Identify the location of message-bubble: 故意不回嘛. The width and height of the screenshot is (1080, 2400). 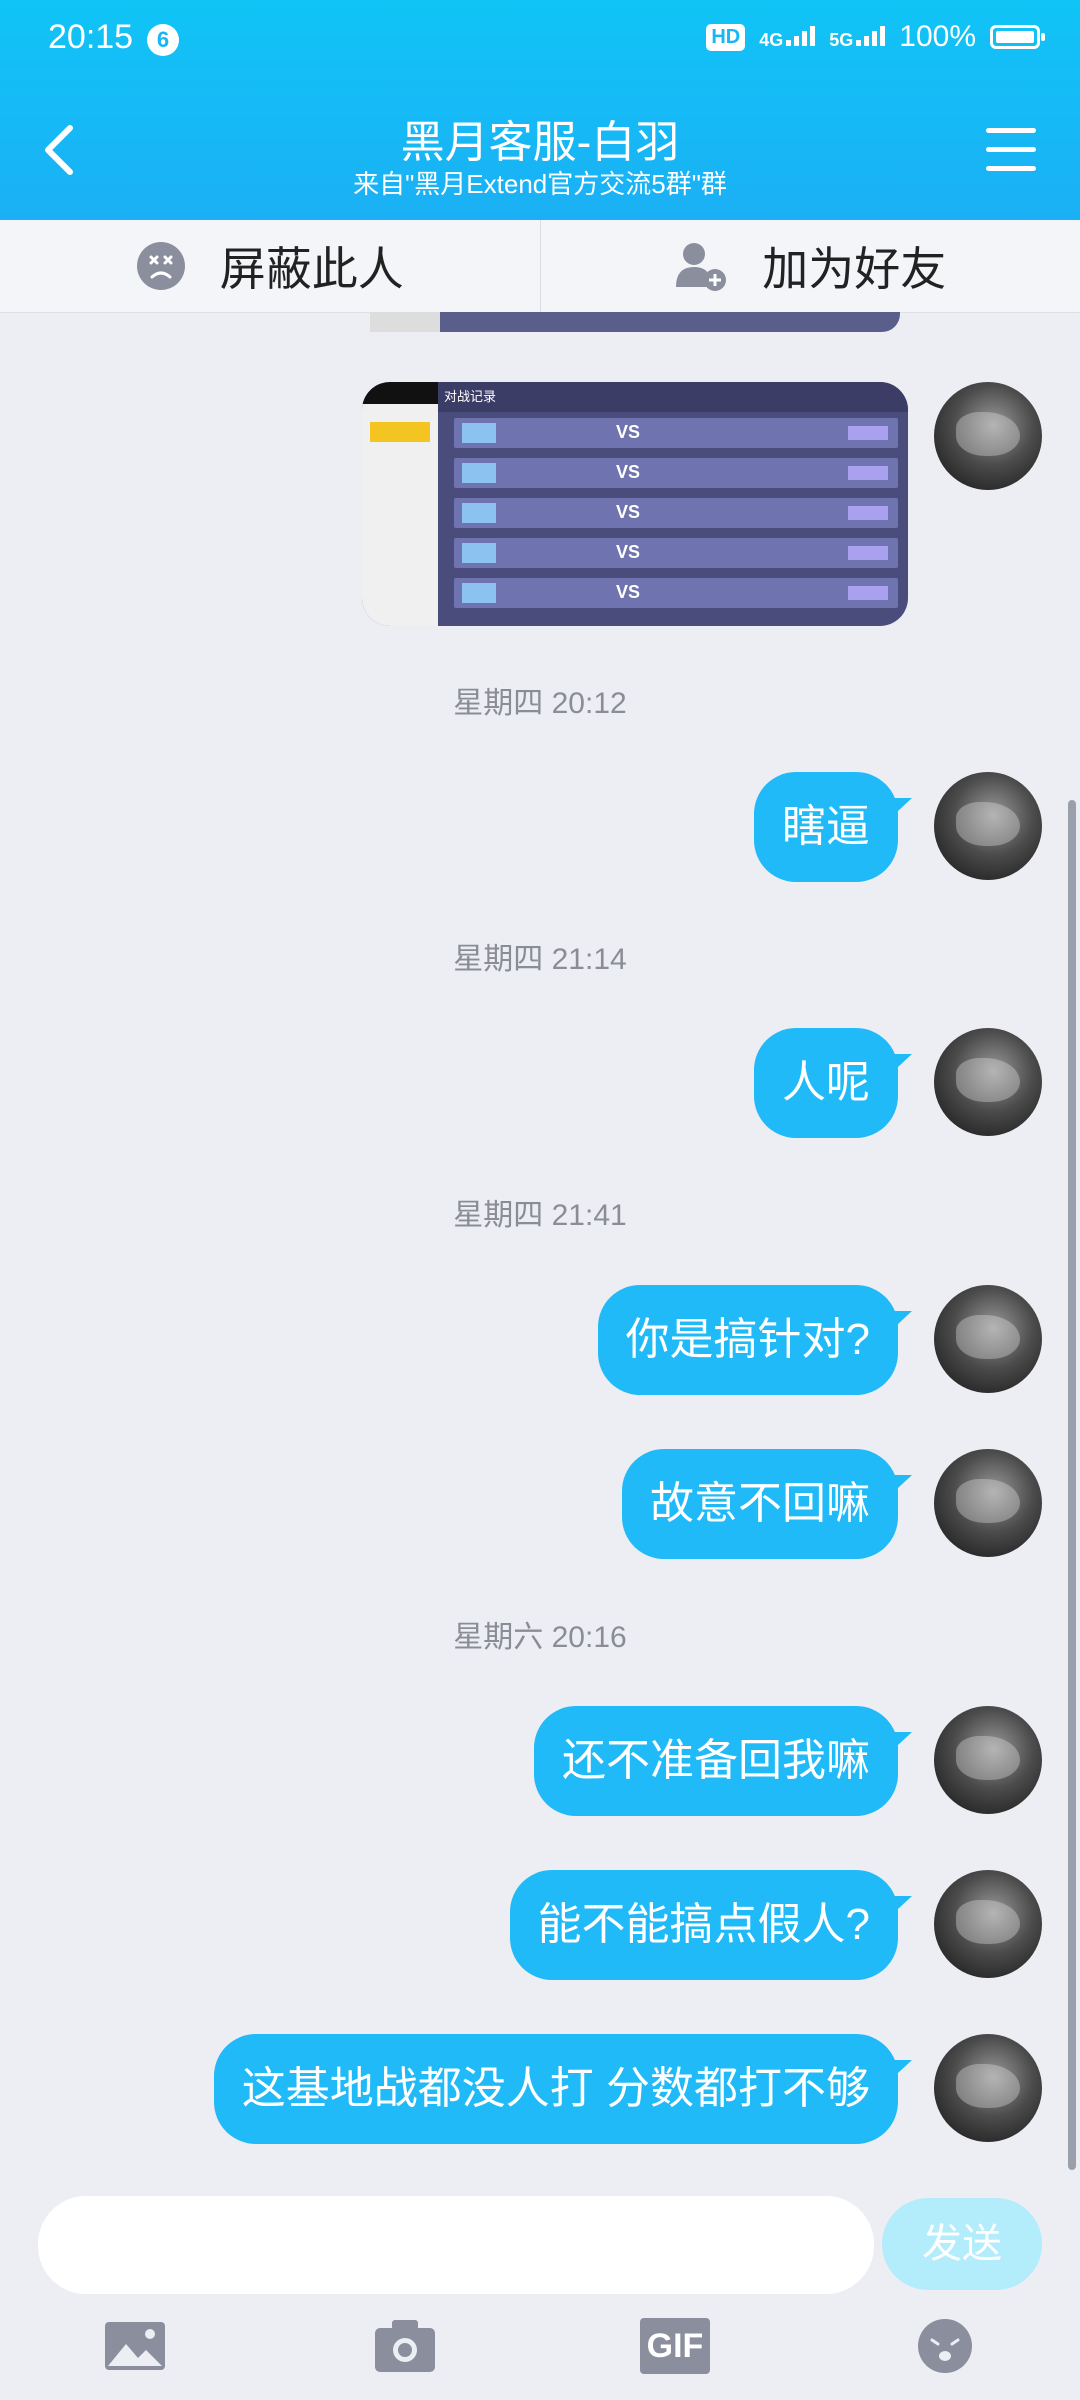
(760, 1504).